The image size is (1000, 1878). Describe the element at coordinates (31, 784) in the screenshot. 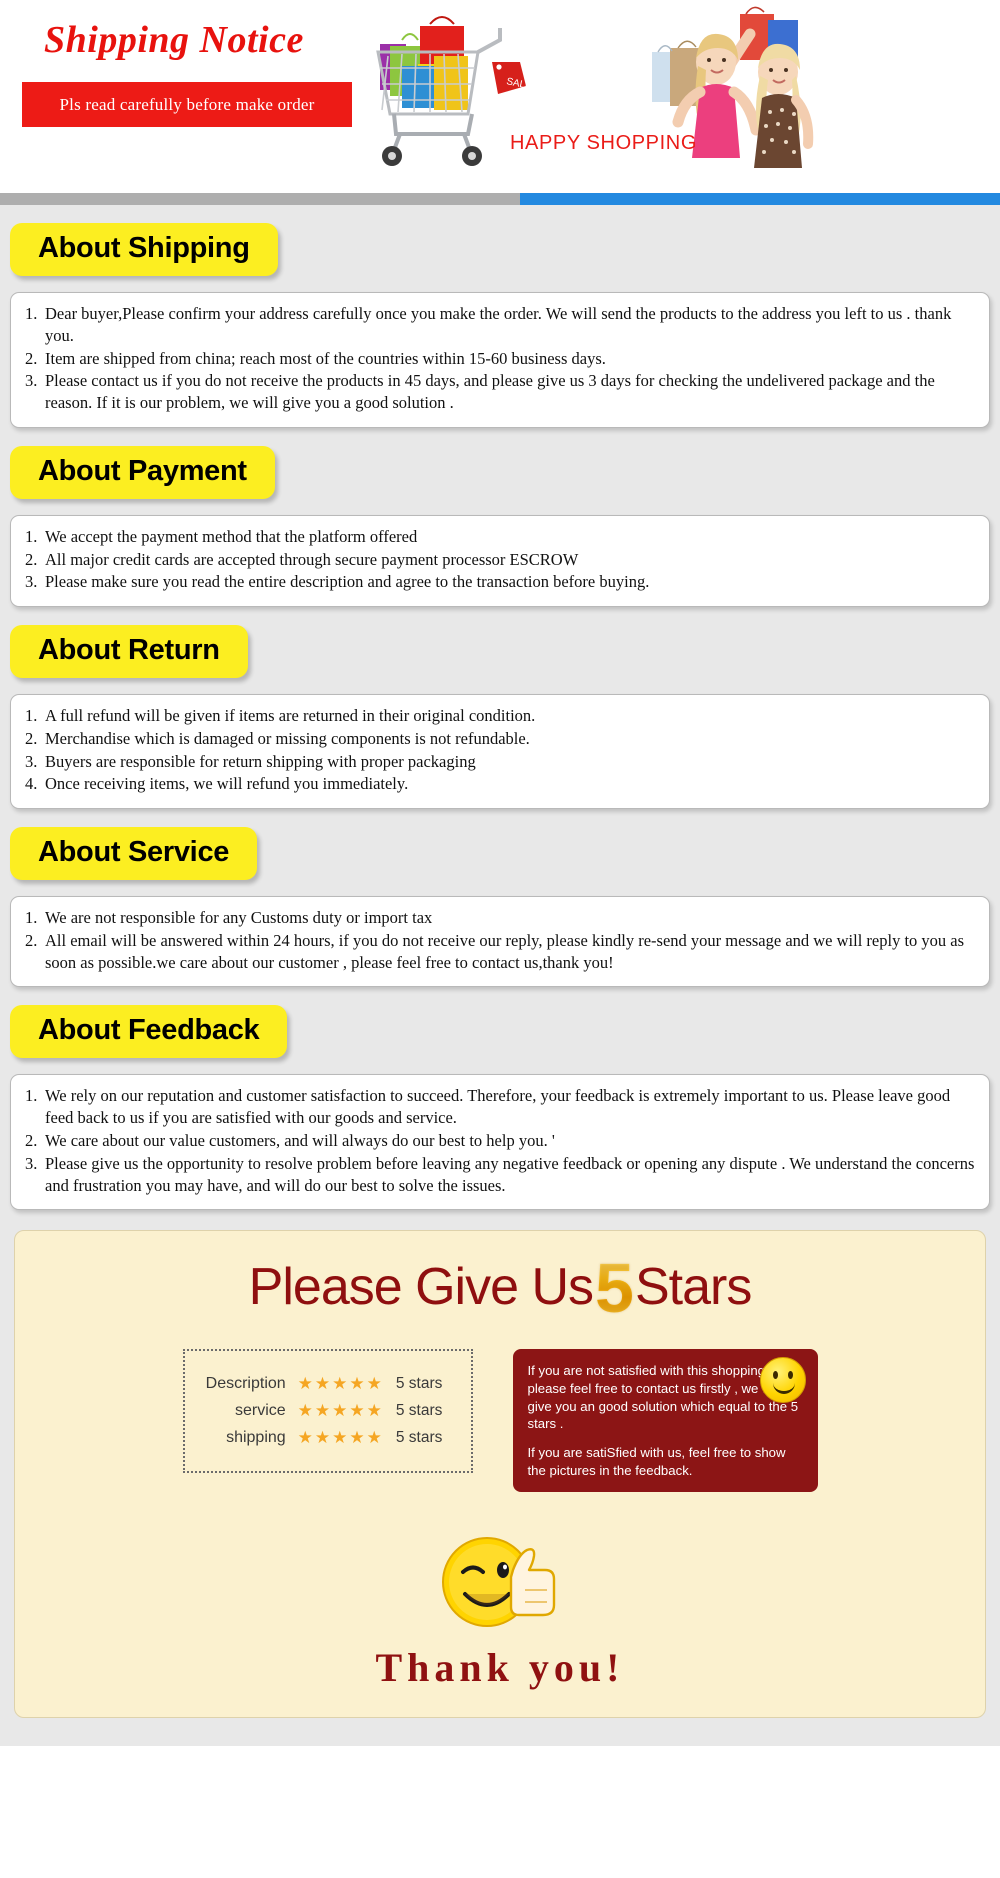

I see `list-item-number: 4.` at that location.